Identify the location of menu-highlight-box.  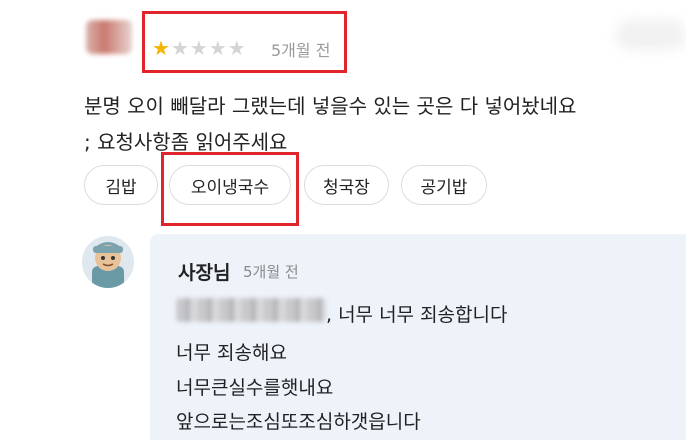
(230, 189).